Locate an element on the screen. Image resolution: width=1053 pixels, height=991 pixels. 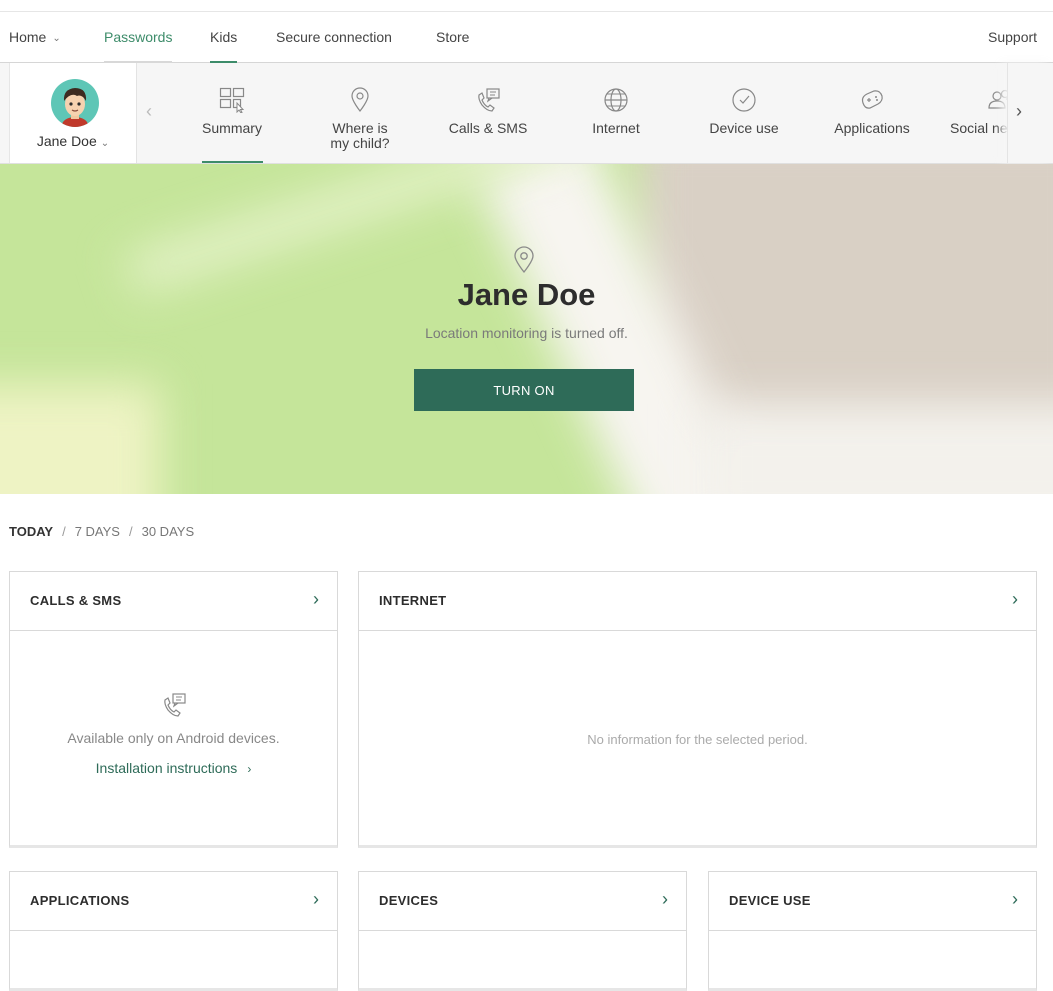
dashboard-icon is located at coordinates (232, 100).